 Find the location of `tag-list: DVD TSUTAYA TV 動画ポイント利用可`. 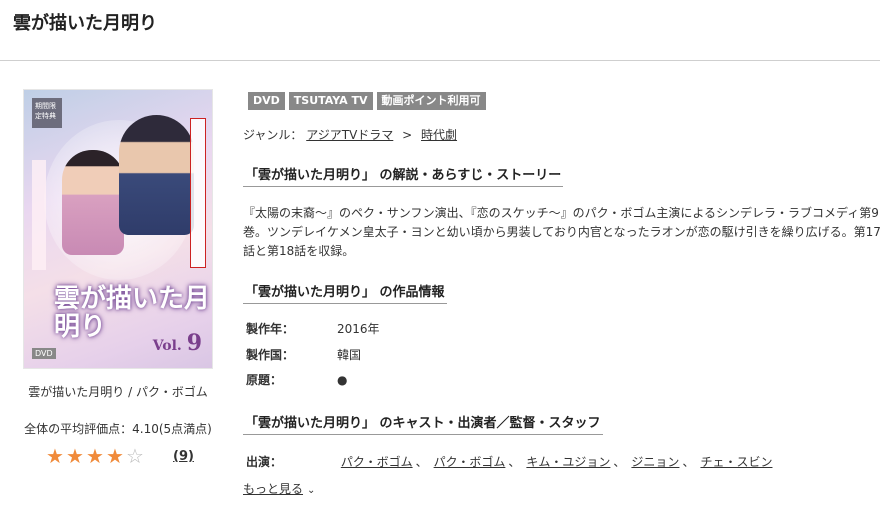

tag-list: DVD TSUTAYA TV 動画ポイント利用可 is located at coordinates (367, 101).